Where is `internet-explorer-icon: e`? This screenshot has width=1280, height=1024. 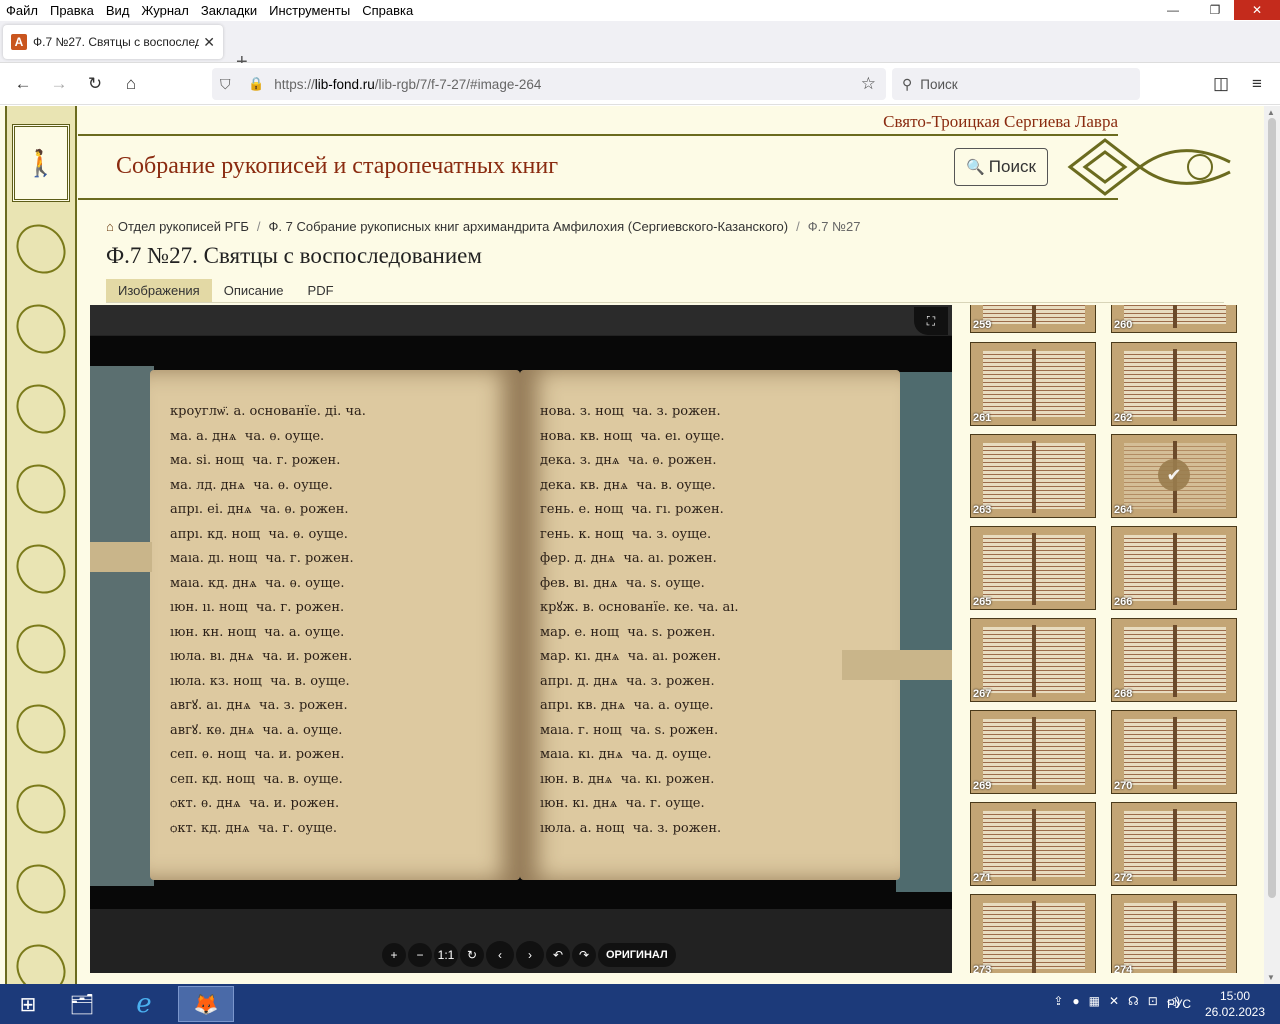 internet-explorer-icon: e is located at coordinates (144, 1004).